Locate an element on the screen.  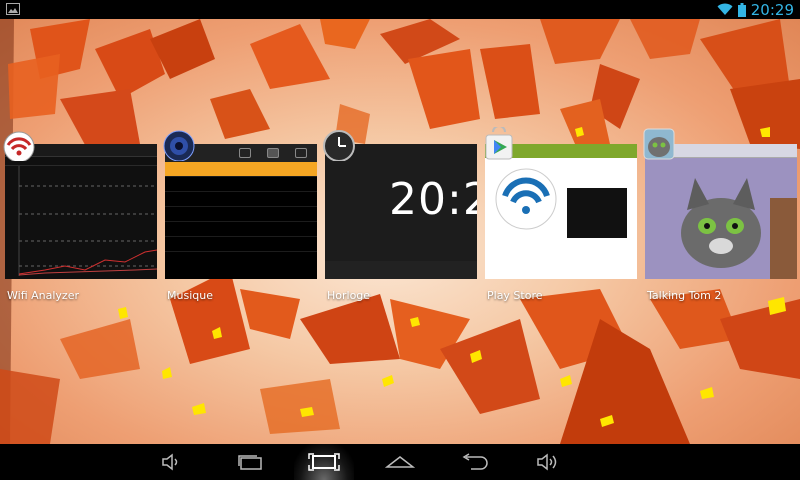
thumbnail-horloge: 20:2 is located at coordinates (401, 211).